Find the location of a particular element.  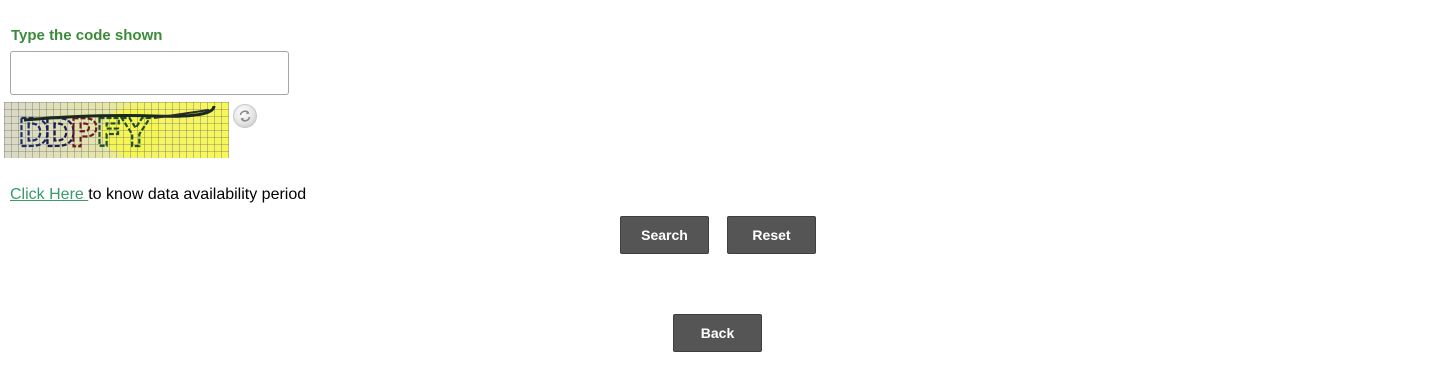

refresh-icon is located at coordinates (245, 116).